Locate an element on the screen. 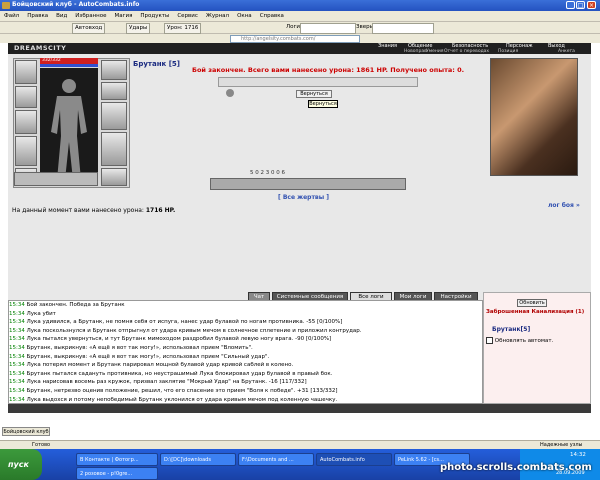 This screenshot has height=480, width=600. rings-row is located at coordinates (56, 179).